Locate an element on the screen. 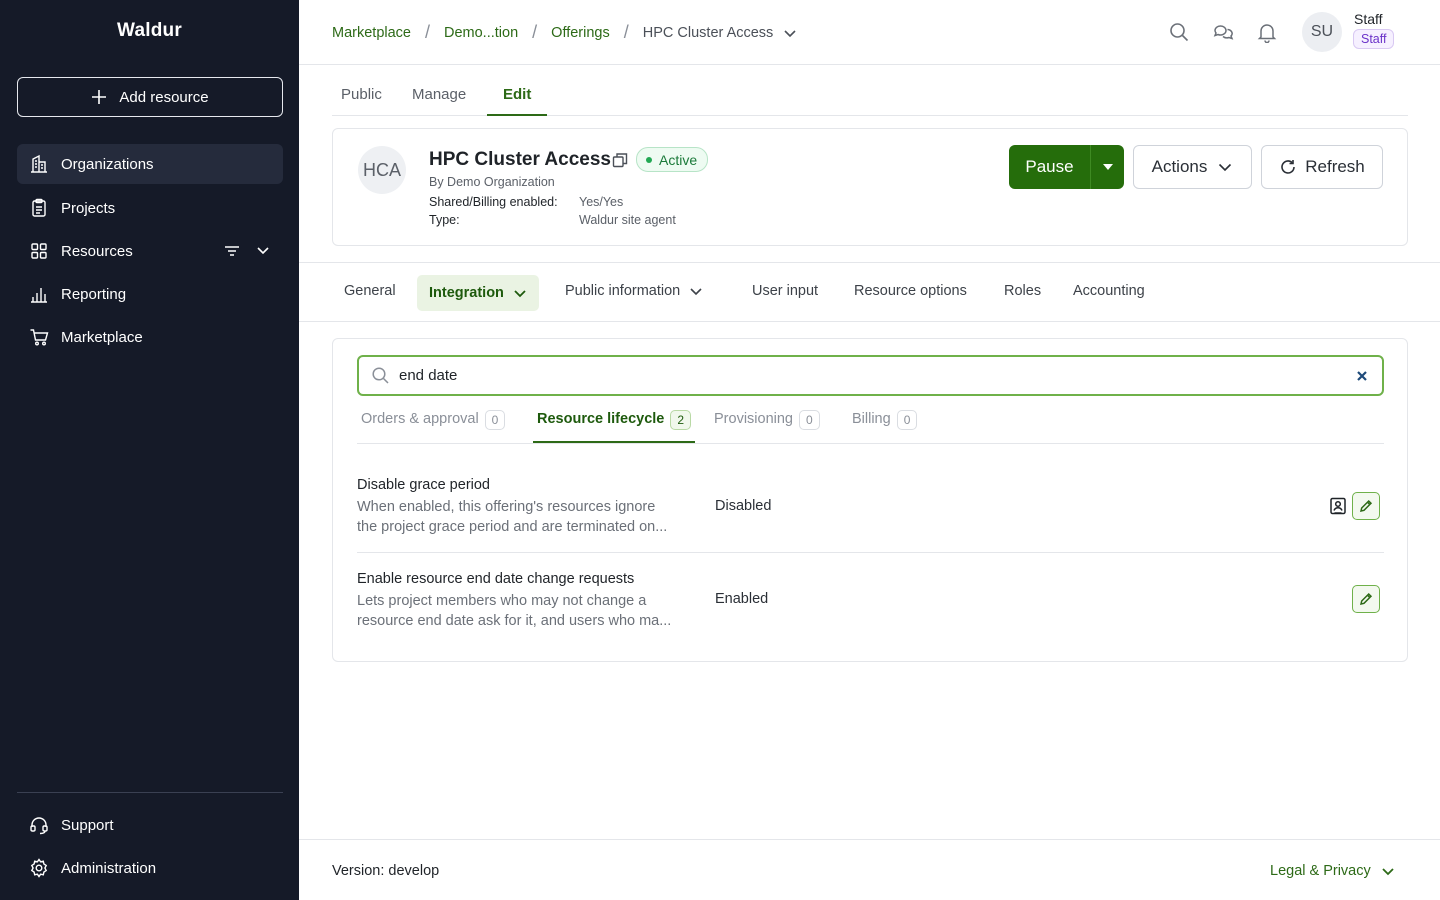  status-badge: Active is located at coordinates (672, 159).